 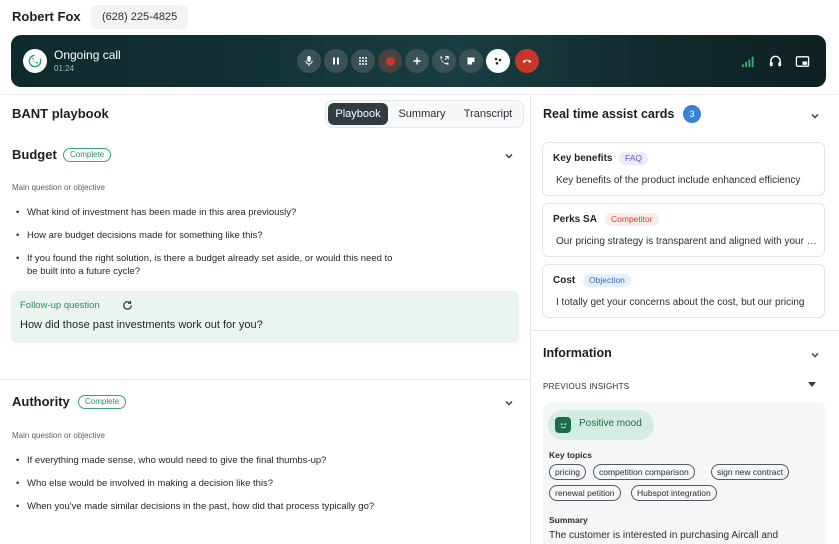 What do you see at coordinates (802, 61) in the screenshot?
I see `picture-in-picture-icon` at bounding box center [802, 61].